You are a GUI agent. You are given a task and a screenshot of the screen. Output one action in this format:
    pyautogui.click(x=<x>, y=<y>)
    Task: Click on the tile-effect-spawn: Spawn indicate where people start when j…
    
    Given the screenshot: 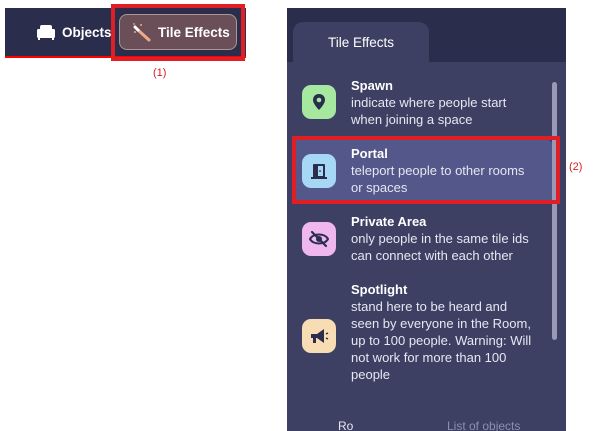 What is the action you would take?
    pyautogui.click(x=422, y=106)
    